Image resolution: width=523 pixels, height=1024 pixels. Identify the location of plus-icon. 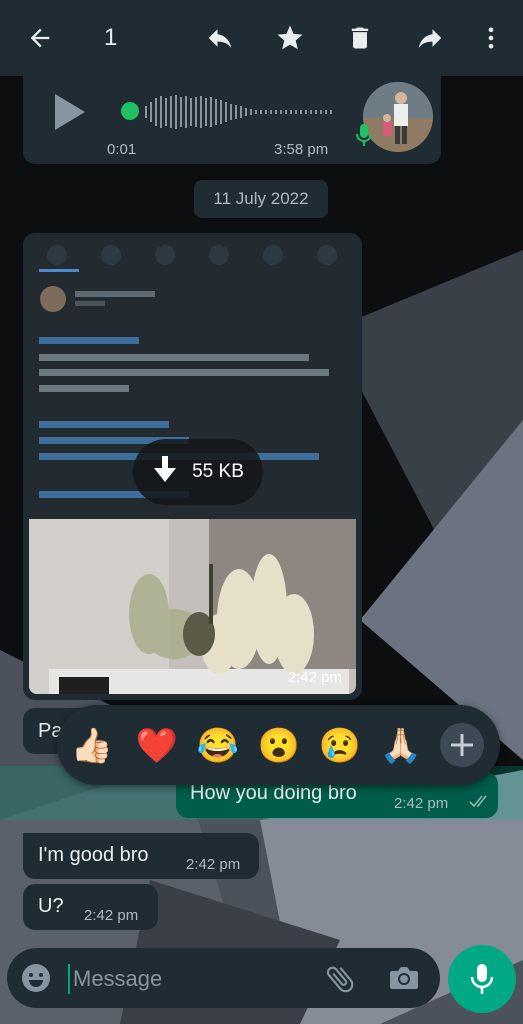
(462, 745).